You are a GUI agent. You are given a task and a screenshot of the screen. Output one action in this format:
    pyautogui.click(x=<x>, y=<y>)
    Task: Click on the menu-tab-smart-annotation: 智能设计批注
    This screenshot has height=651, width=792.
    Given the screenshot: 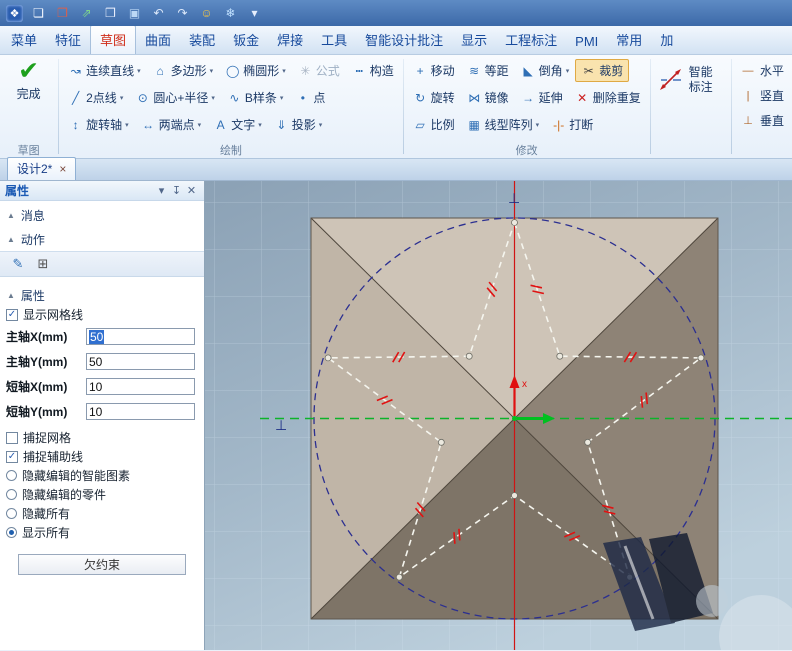 What is the action you would take?
    pyautogui.click(x=404, y=40)
    